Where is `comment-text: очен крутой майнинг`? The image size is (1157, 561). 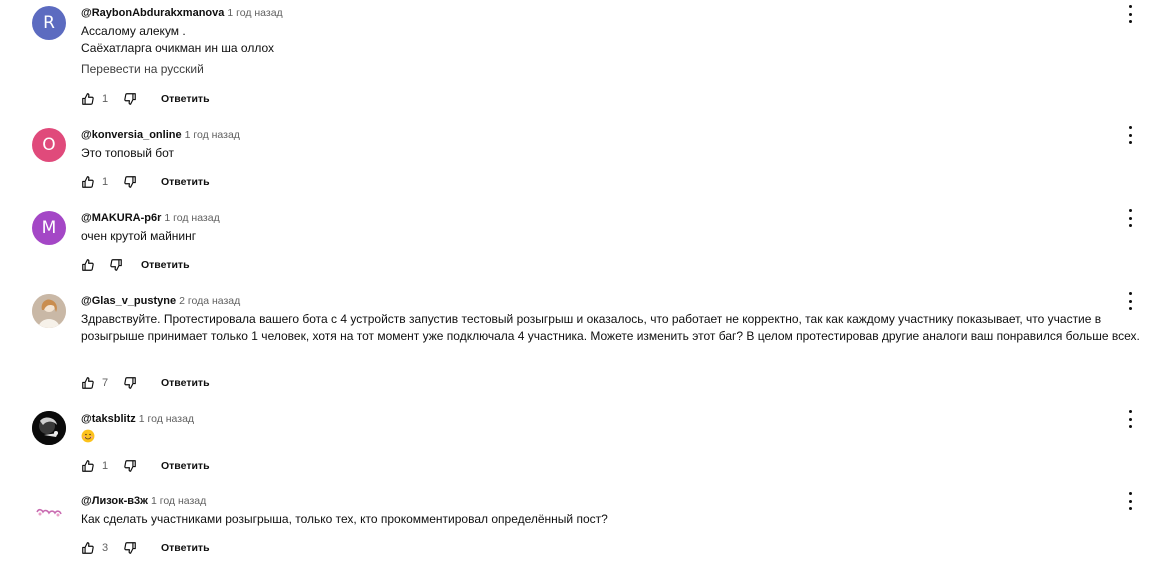 comment-text: очен крутой майнинг is located at coordinates (613, 236).